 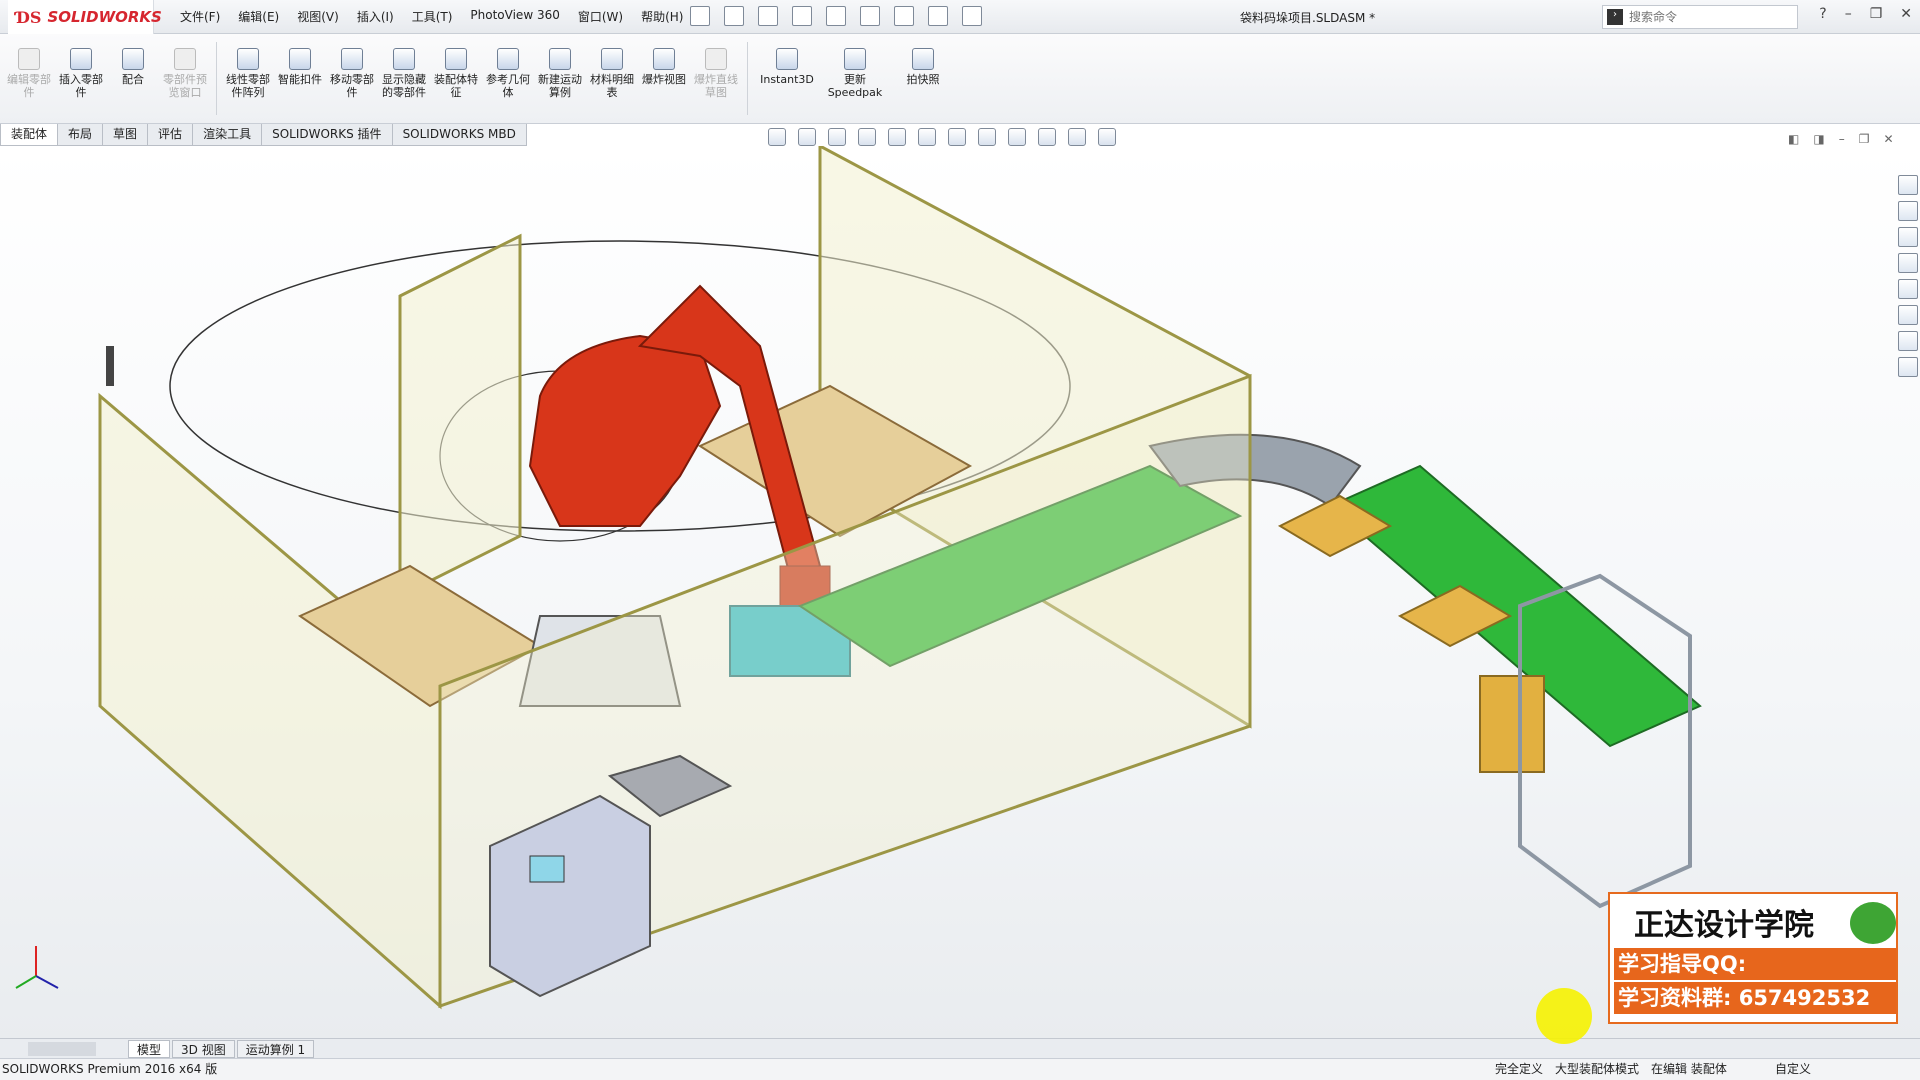 What do you see at coordinates (972, 16) in the screenshot?
I see `options-gear-icon` at bounding box center [972, 16].